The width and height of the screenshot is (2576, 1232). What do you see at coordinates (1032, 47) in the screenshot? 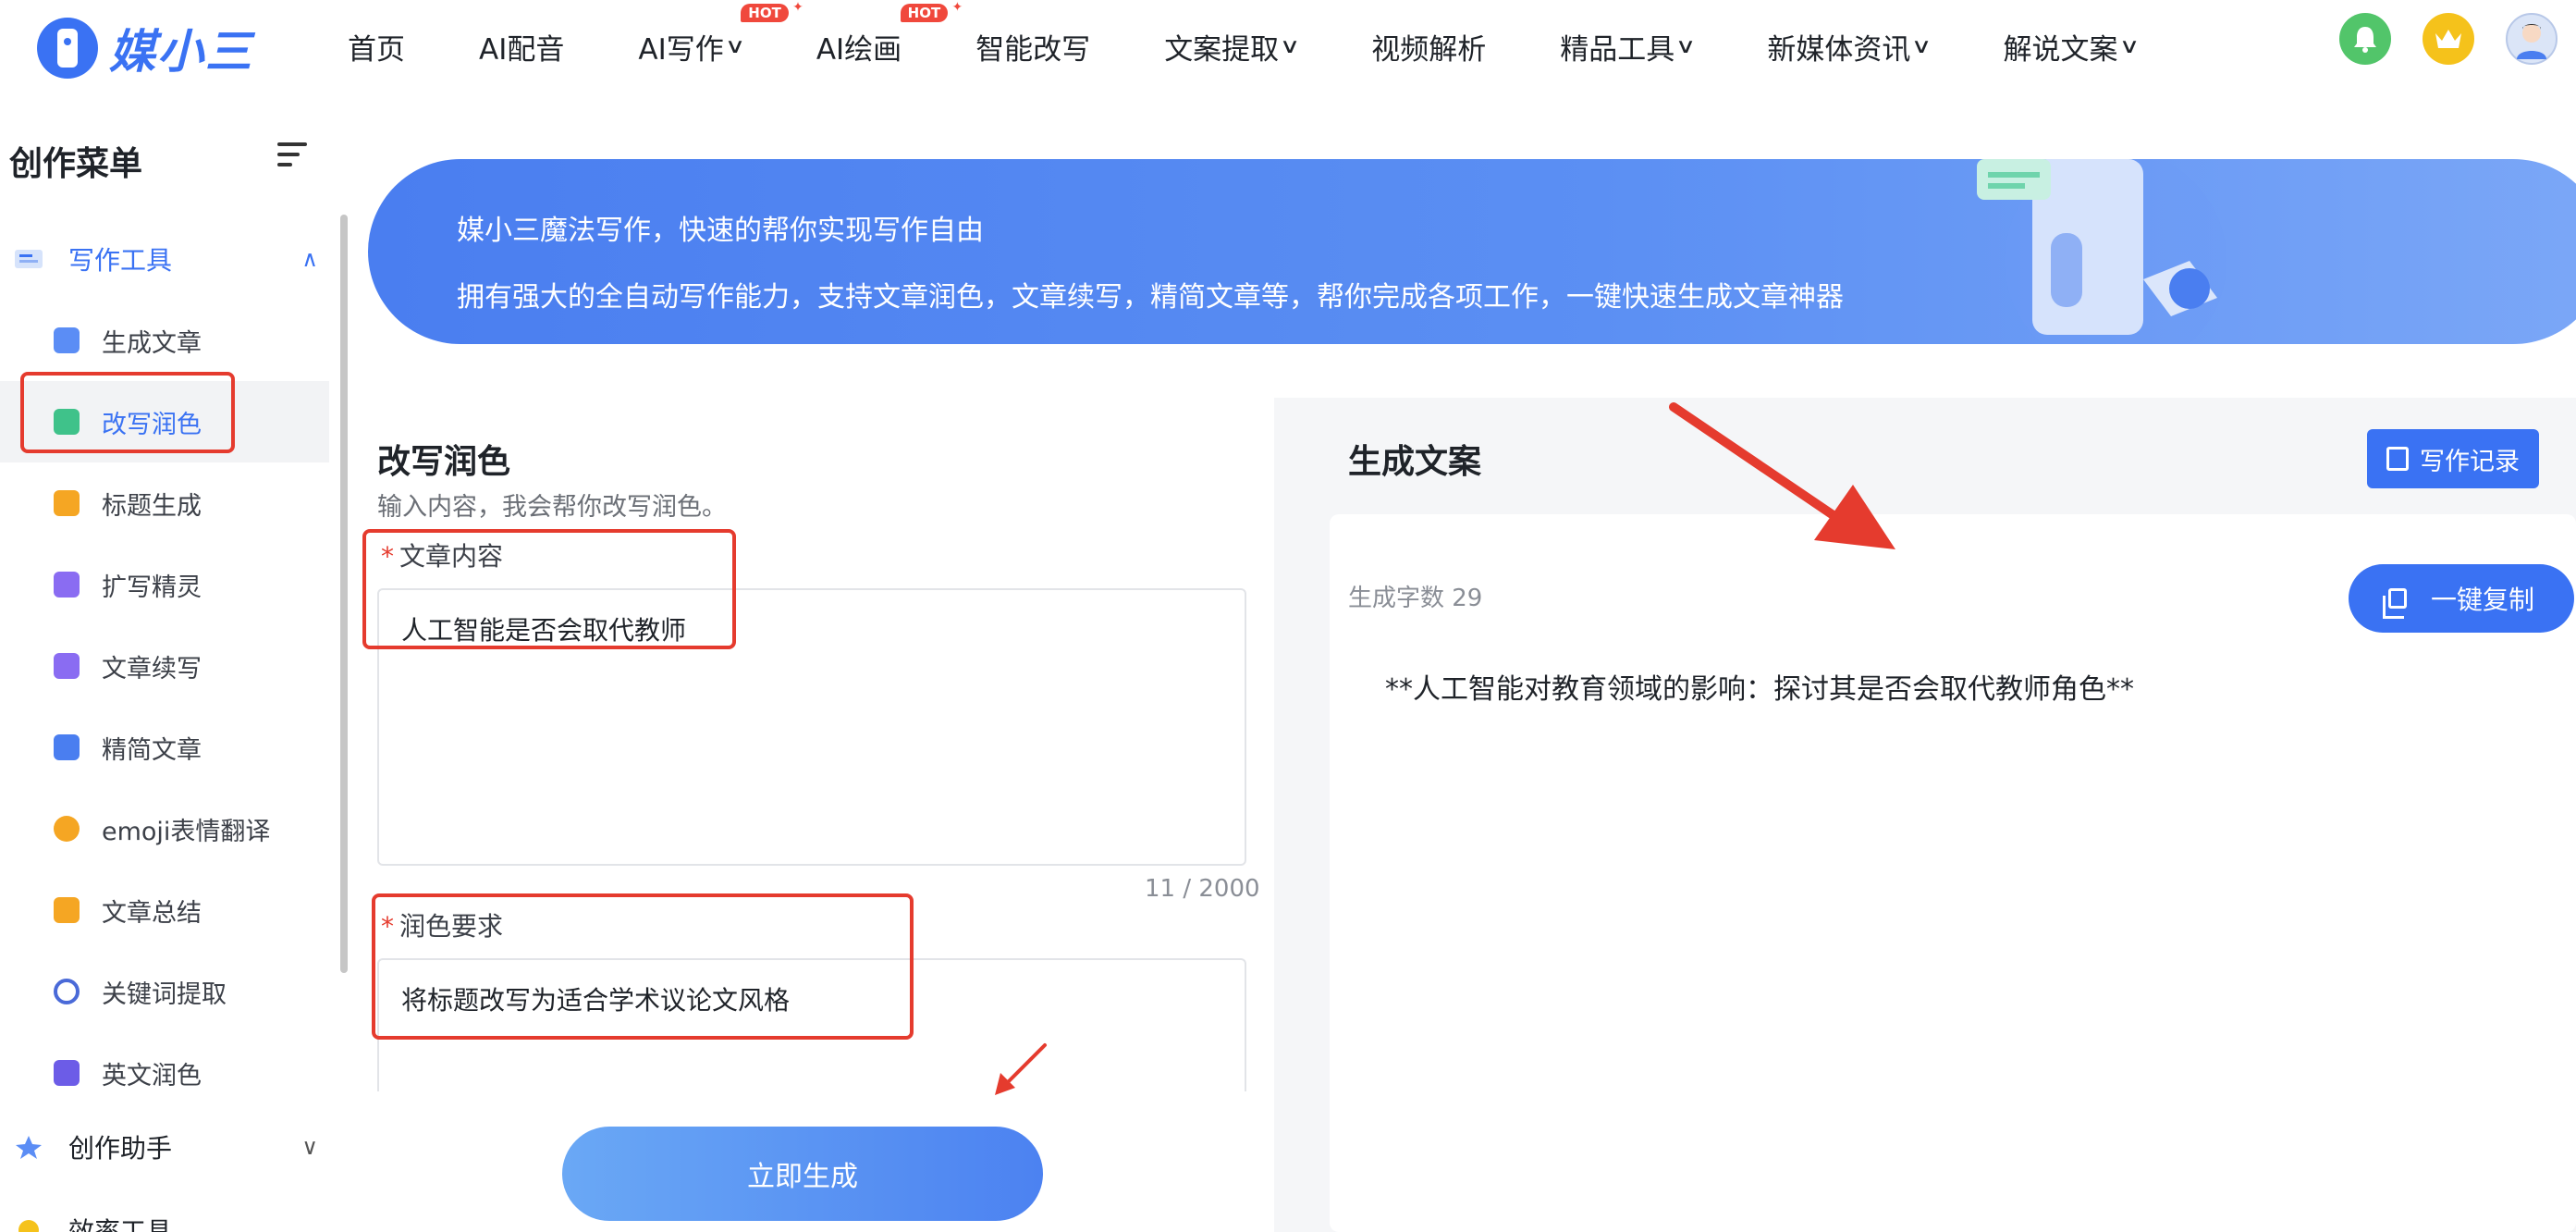
I see `nav-item-smart-rewrite: 智能改写` at bounding box center [1032, 47].